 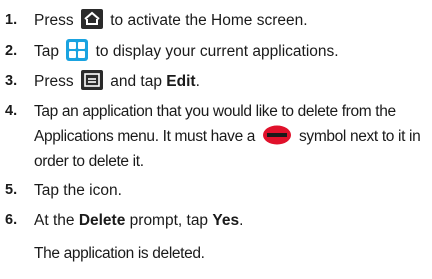 What do you see at coordinates (102, 220) in the screenshot?
I see `delete-label: Delete` at bounding box center [102, 220].